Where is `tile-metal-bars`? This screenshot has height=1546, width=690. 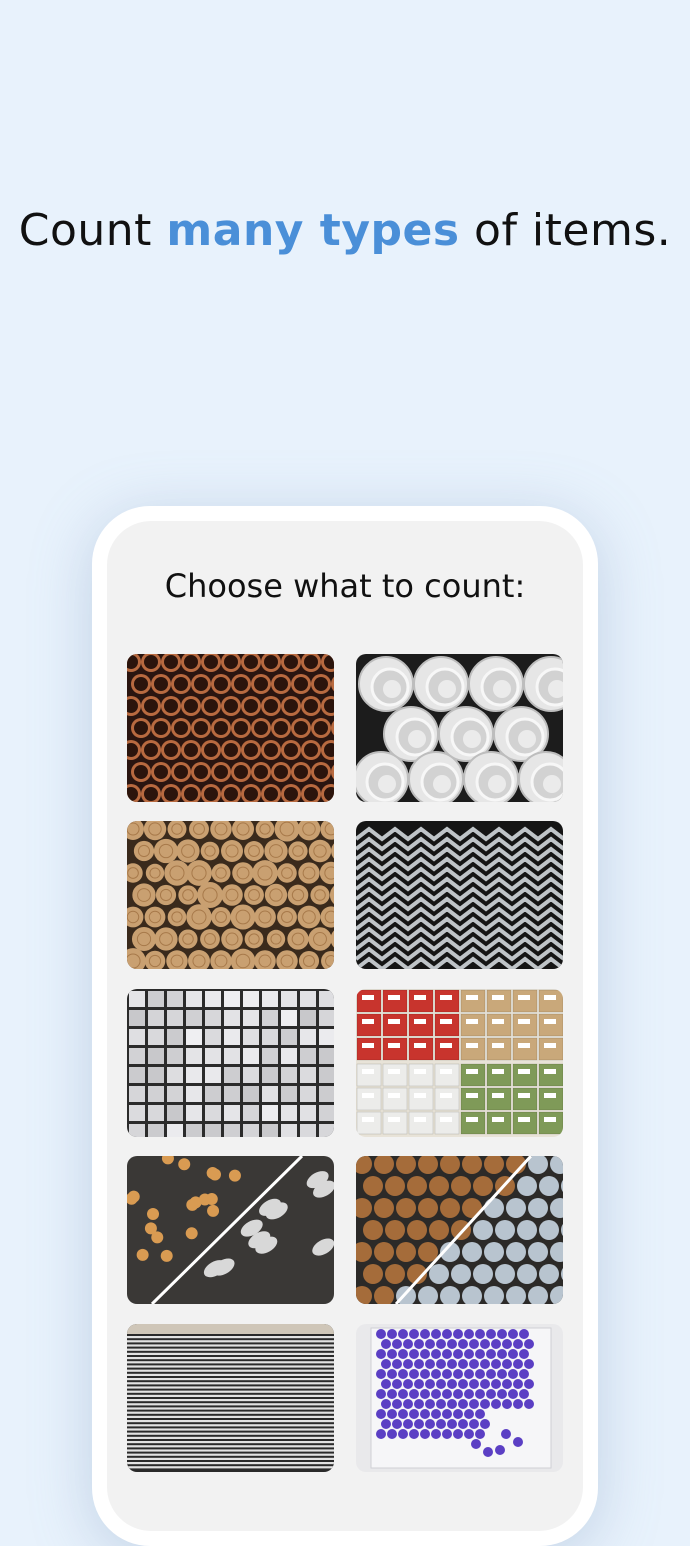 tile-metal-bars is located at coordinates (230, 1063).